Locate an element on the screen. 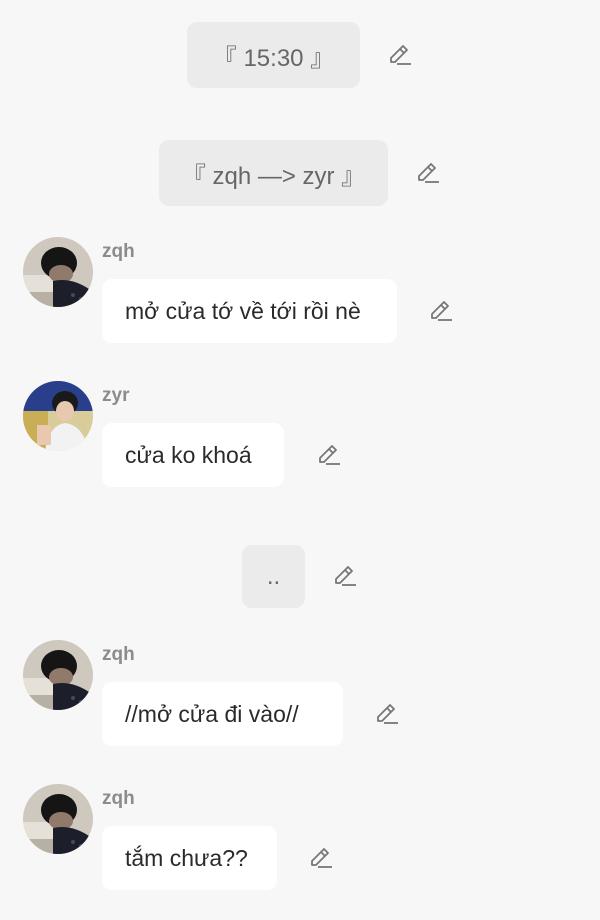 This screenshot has width=600, height=920. system-bubble: .. is located at coordinates (273, 576).